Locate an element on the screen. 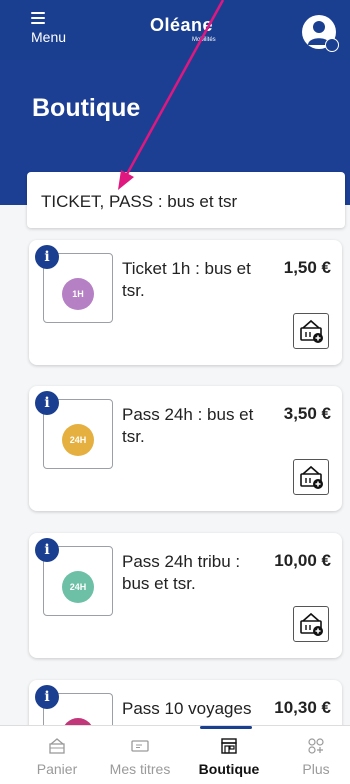 The height and width of the screenshot is (784, 350). bottom-tab-bar: Panier Mes titres Boutique Plus is located at coordinates (175, 754).